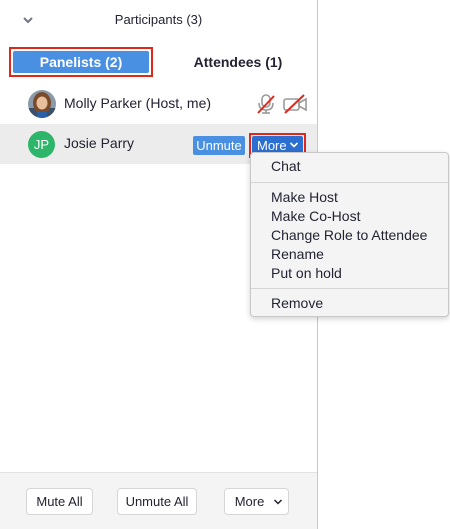 This screenshot has width=450, height=529. What do you see at coordinates (59, 501) in the screenshot?
I see `mute-all-button: Mute All` at bounding box center [59, 501].